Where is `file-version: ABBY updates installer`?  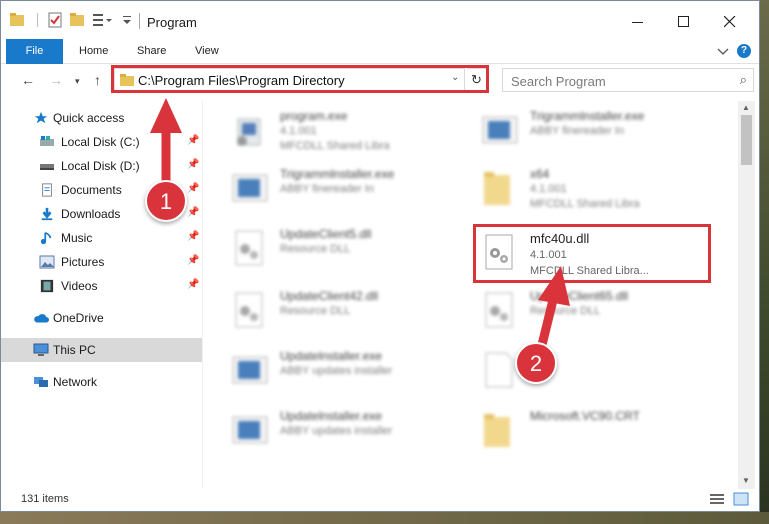 file-version: ABBY updates installer is located at coordinates (336, 431).